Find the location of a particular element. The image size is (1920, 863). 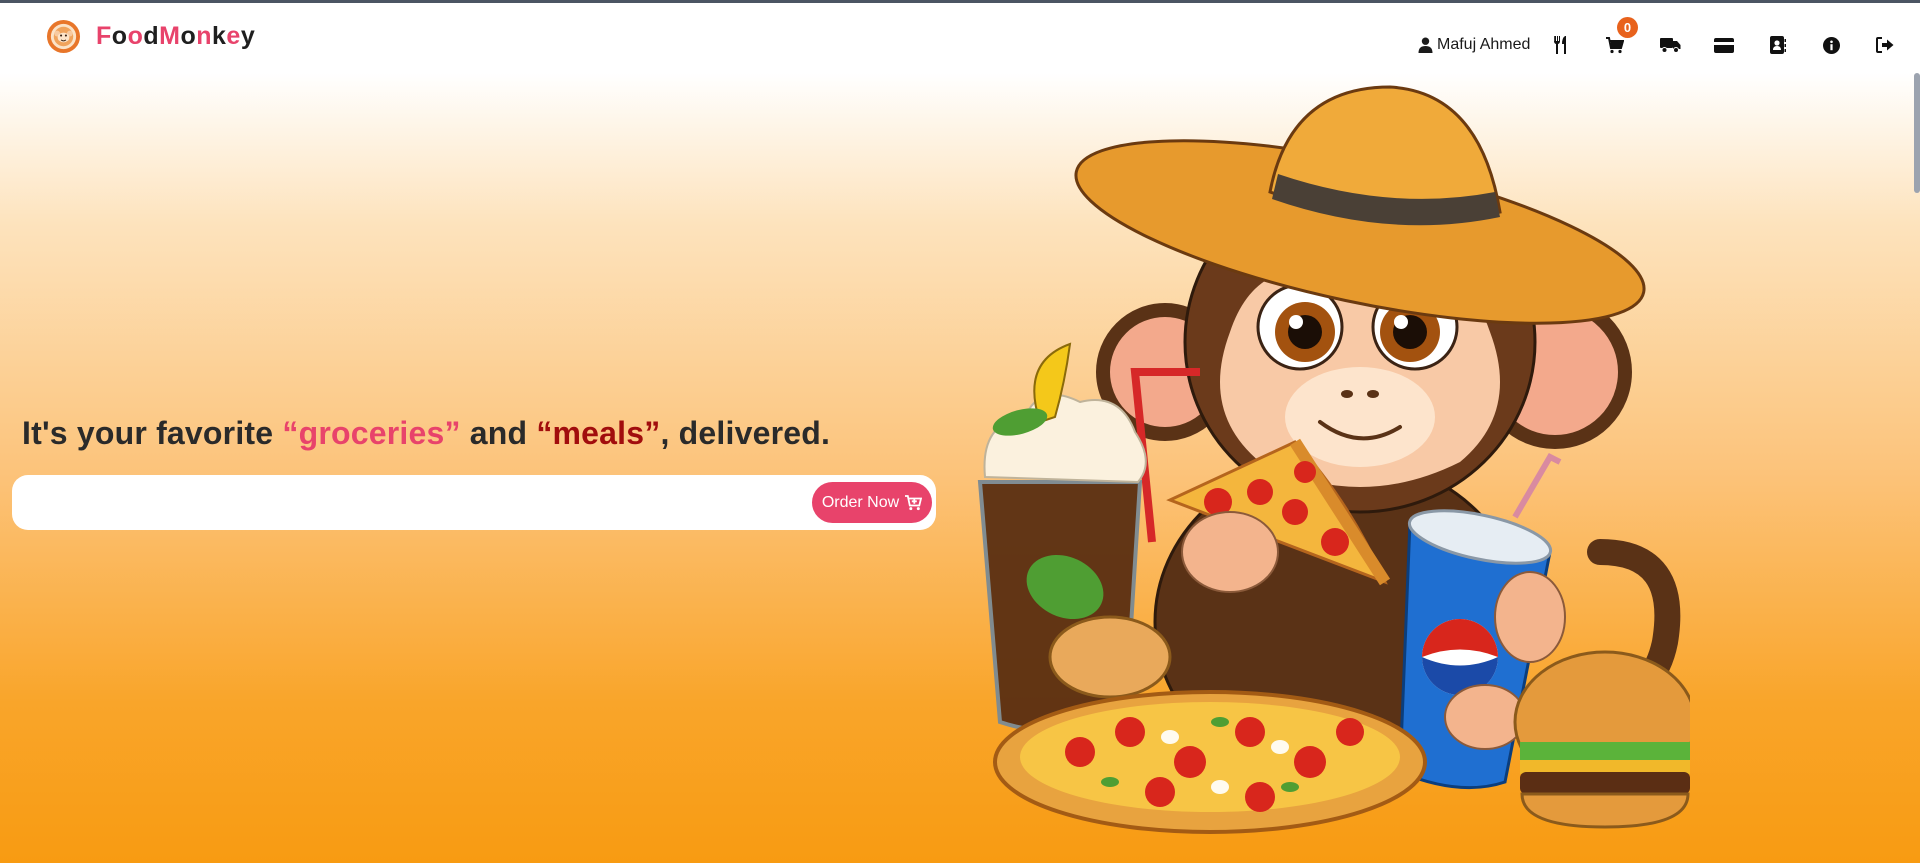

user-profile-link: Mafuj Ahmed is located at coordinates (1474, 45).